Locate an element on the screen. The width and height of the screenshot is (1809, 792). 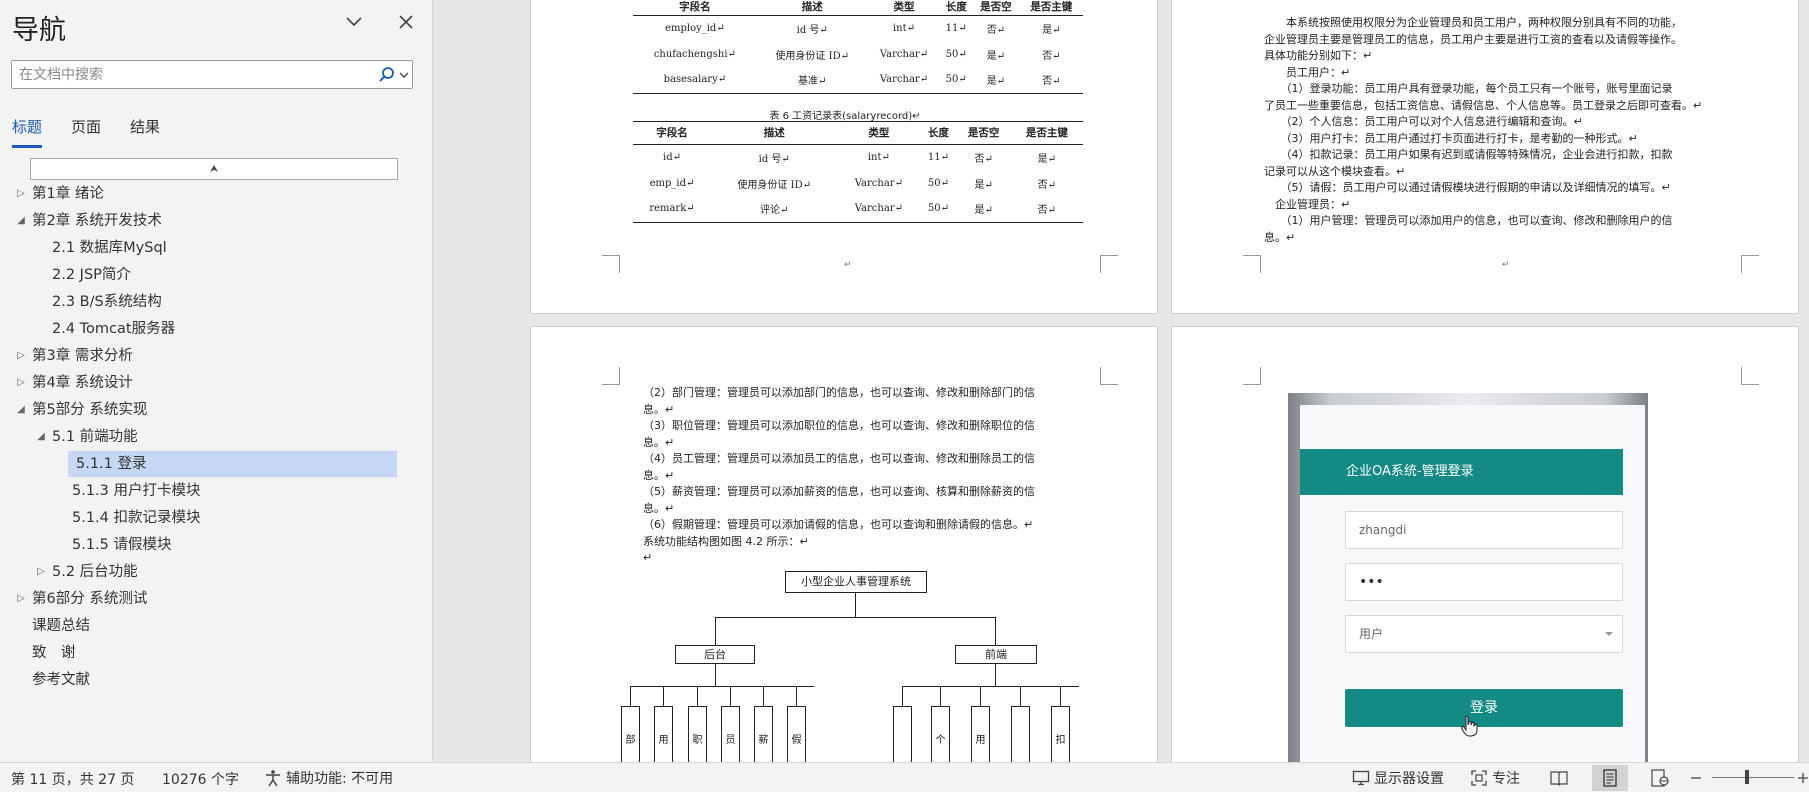
nav-heading-item: 2.2 JSP简介 is located at coordinates (210, 275).